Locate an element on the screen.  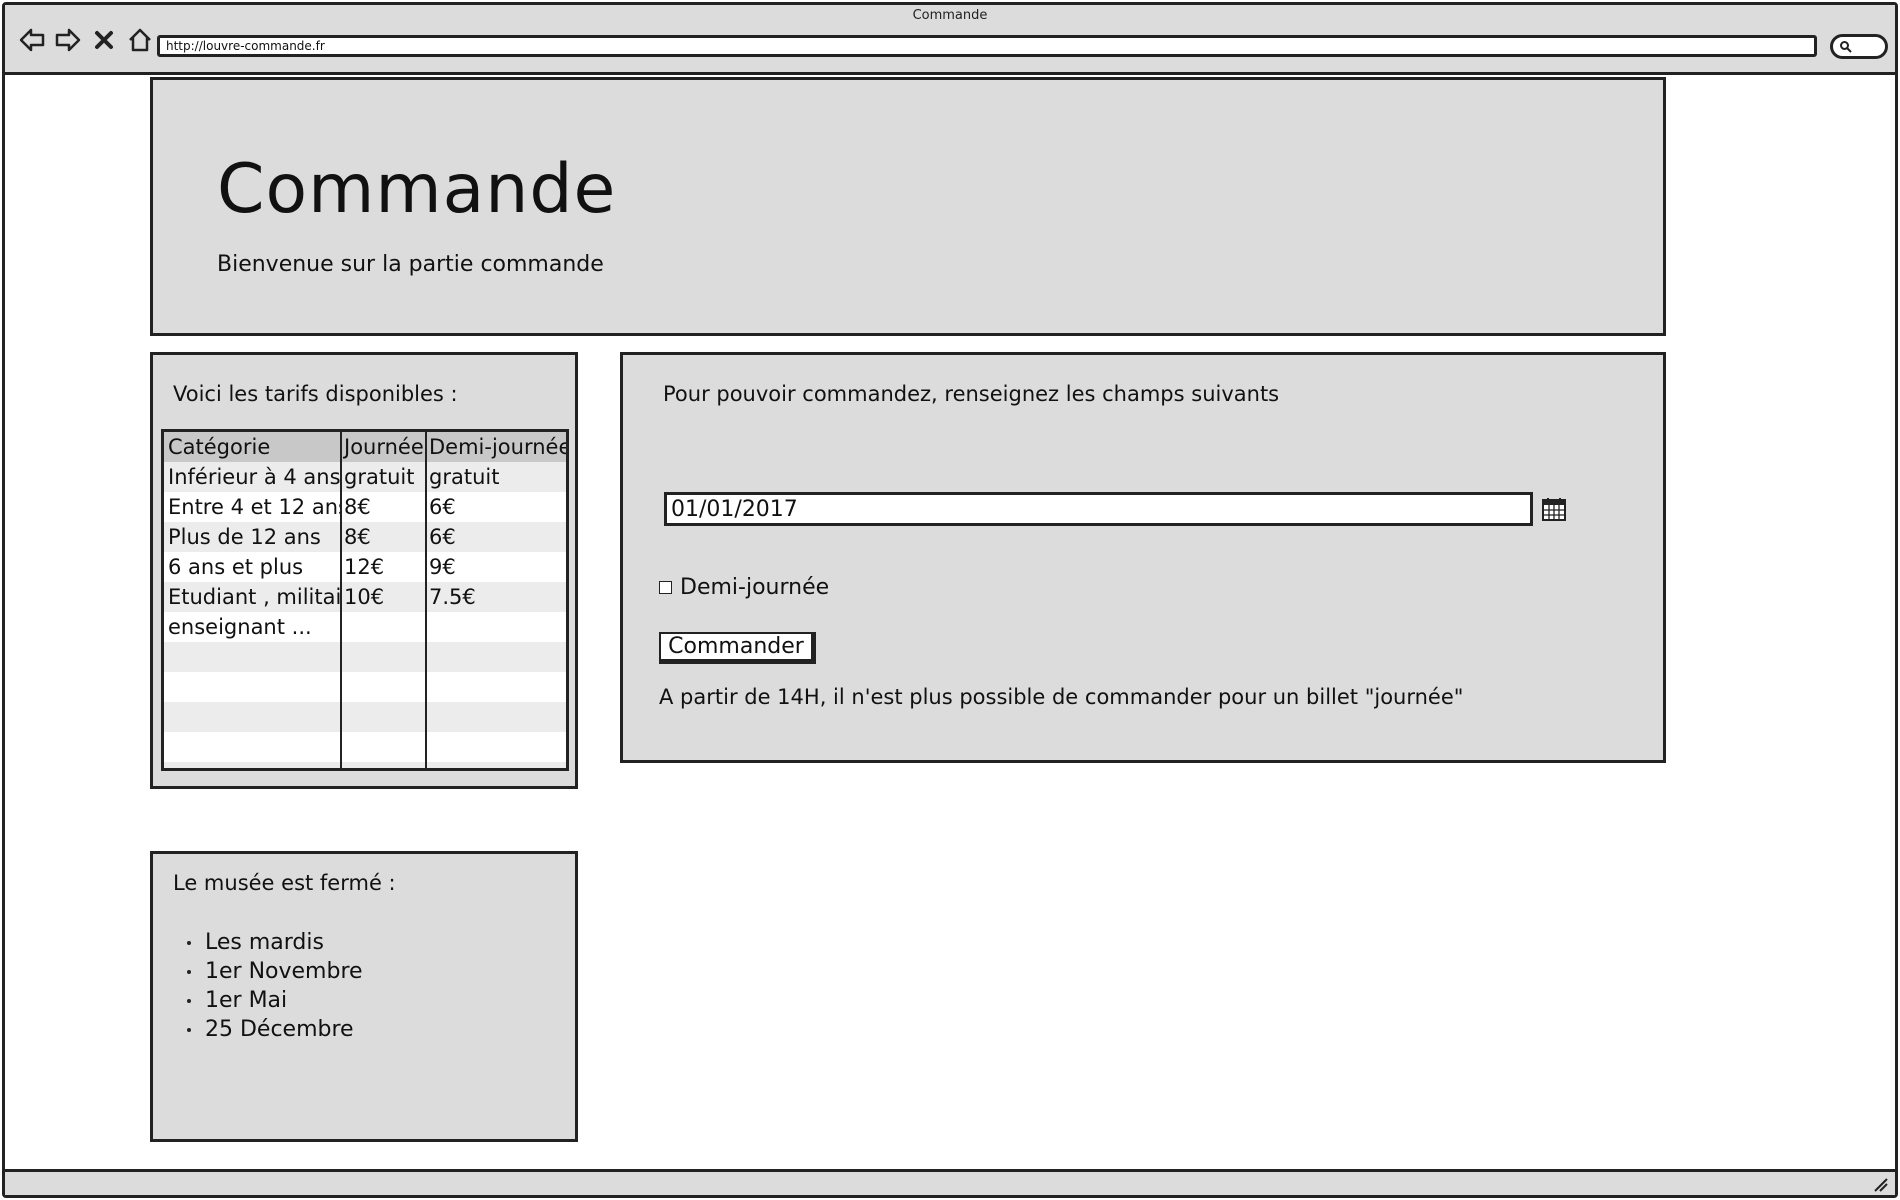
url-input: http://louvre-commande.fr is located at coordinates (987, 46).